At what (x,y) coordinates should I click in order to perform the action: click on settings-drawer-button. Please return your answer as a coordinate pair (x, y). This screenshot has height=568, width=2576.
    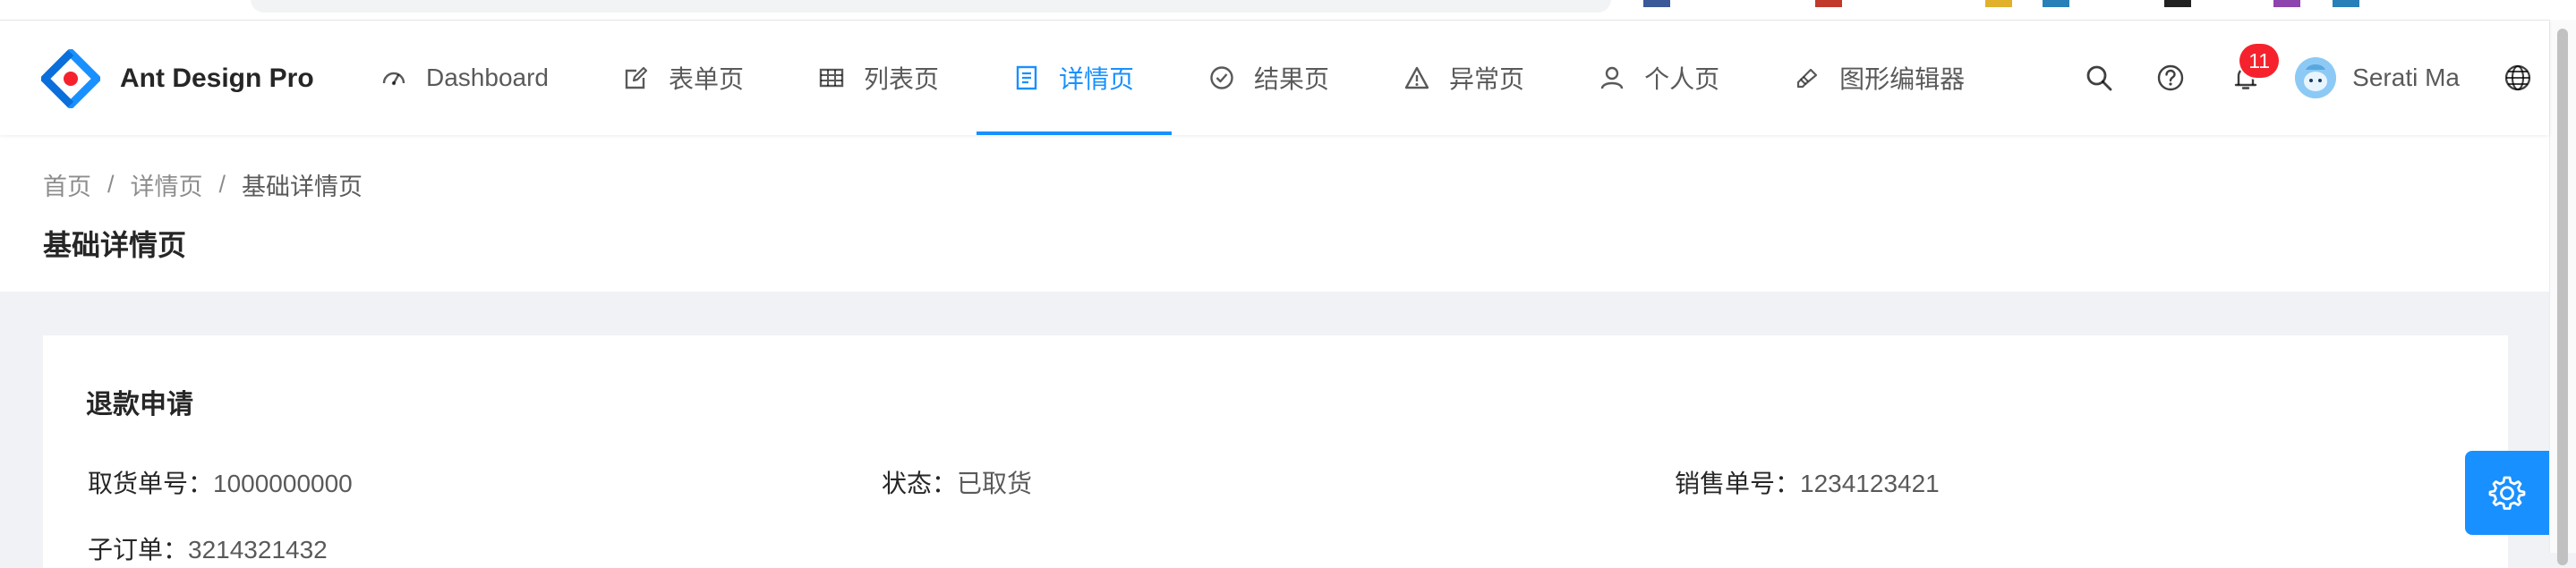
    Looking at the image, I should click on (2507, 493).